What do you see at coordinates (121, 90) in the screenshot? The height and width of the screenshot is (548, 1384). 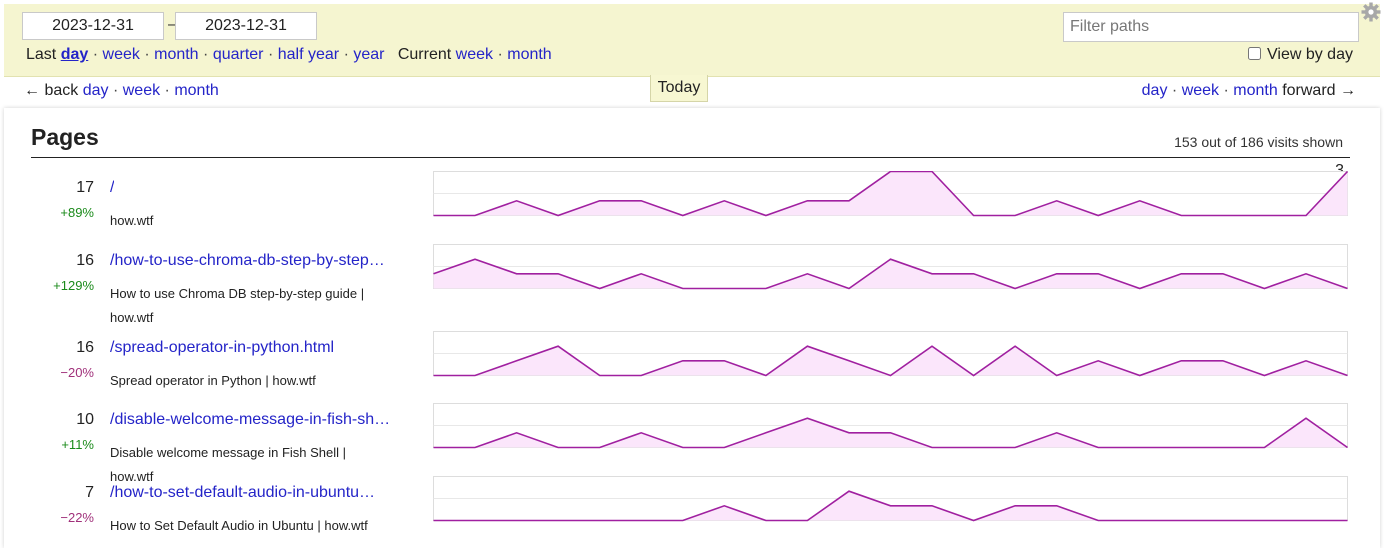 I see `back-navigation: ← back day · week · month` at bounding box center [121, 90].